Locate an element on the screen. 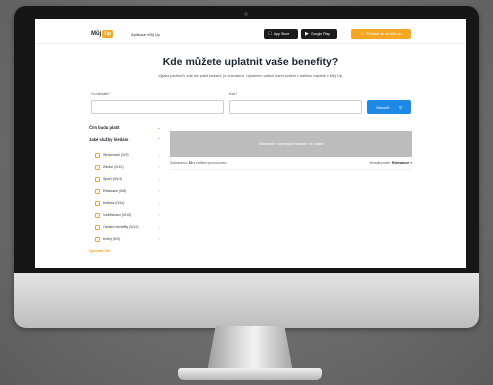 The height and width of the screenshot is (385, 493). map-placeholder: Klikneatie odcinejata hledání na mapě is located at coordinates (291, 144).